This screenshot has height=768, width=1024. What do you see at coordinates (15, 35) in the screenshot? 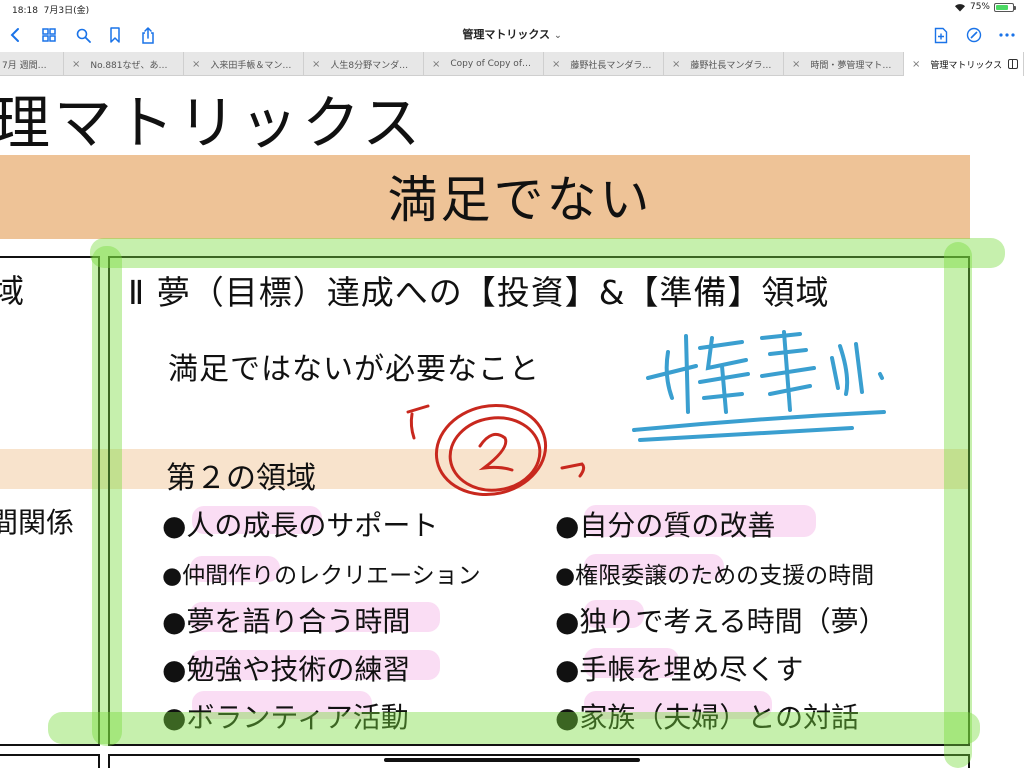
I see `back-chevron-icon` at bounding box center [15, 35].